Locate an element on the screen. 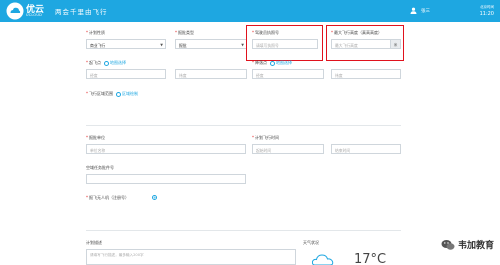 The image size is (500, 265). takeoff-label: *起飞点 地图选择 is located at coordinates (106, 63).